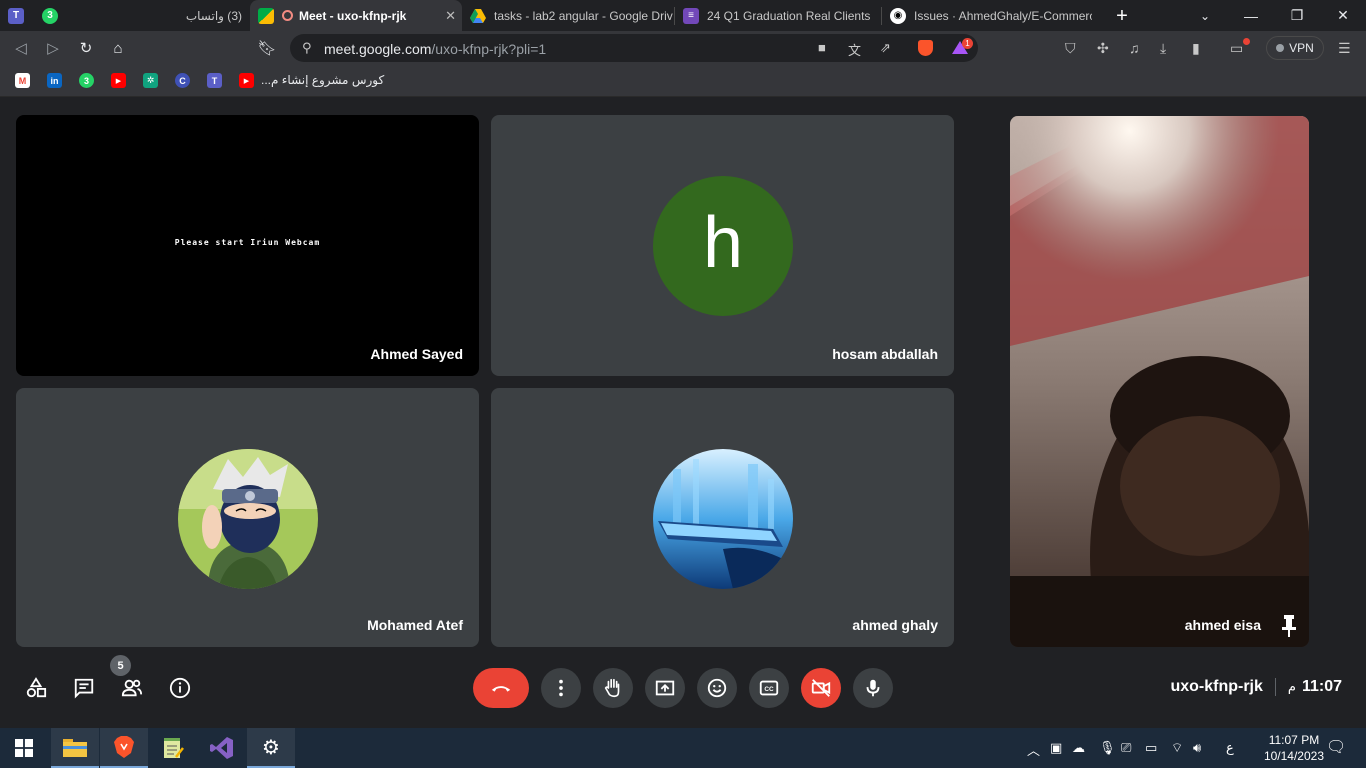 The image size is (1366, 768). I want to click on tab-teams: T, so click(17, 15).